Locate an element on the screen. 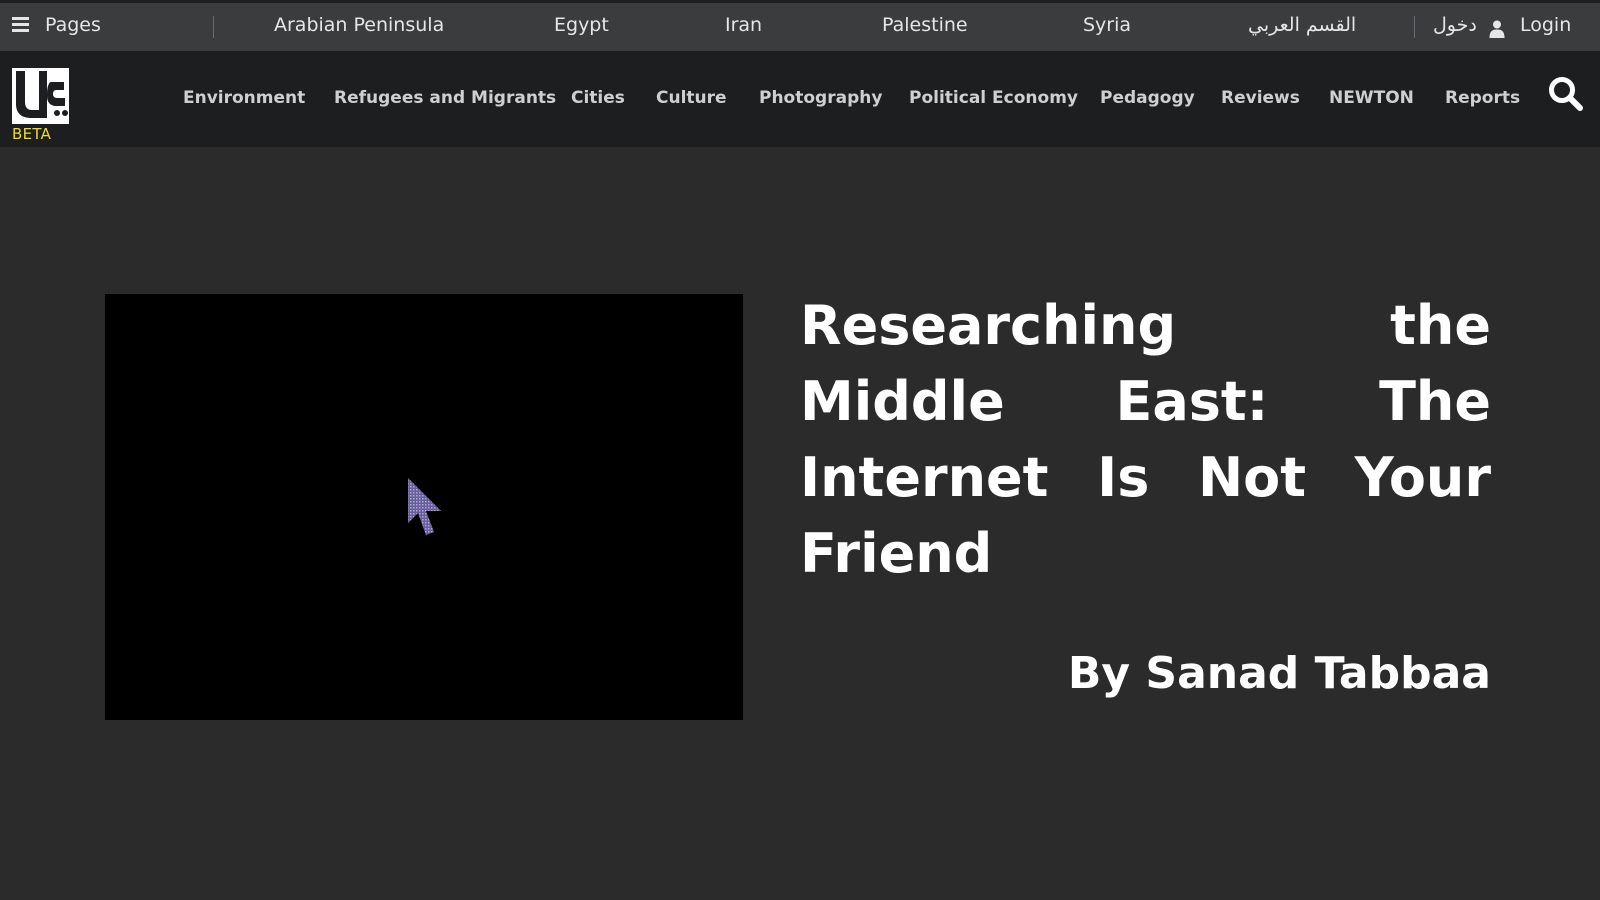  site-logo is located at coordinates (40, 96).